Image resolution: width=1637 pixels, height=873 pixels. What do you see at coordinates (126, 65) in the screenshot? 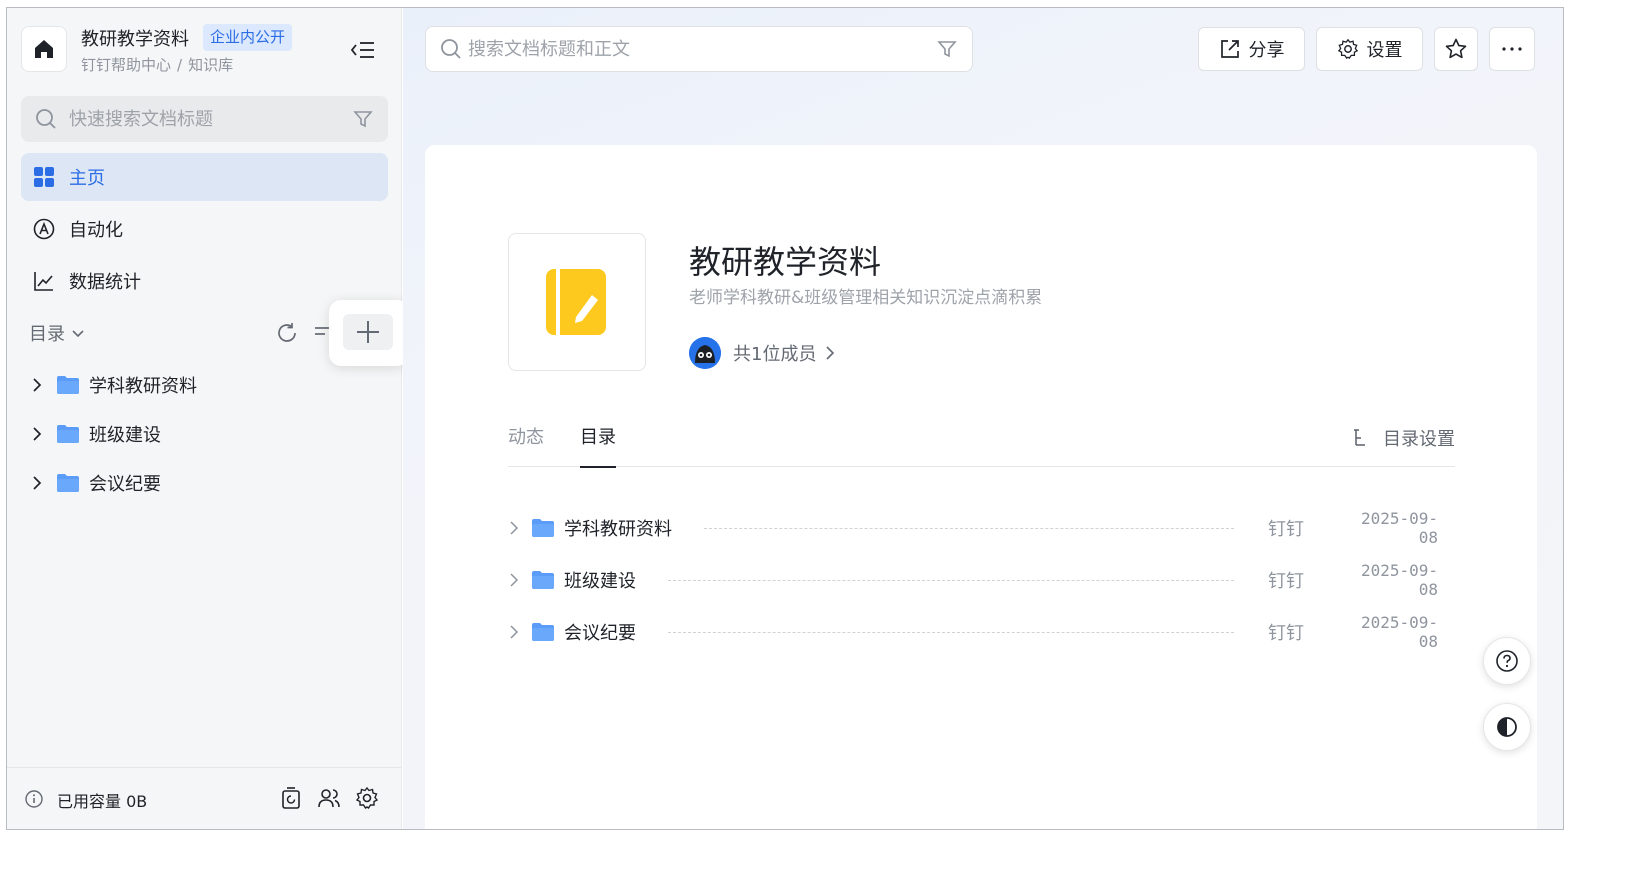
I see `breadcrumb-help-center: 钉钉帮助中心` at bounding box center [126, 65].